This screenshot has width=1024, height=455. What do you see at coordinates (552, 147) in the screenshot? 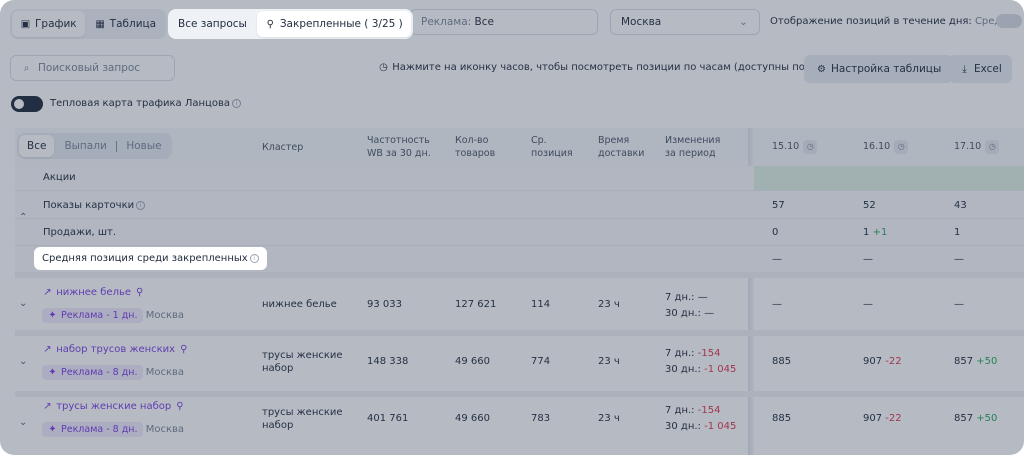
I see `col-avgpos: Ср. позиция` at bounding box center [552, 147].